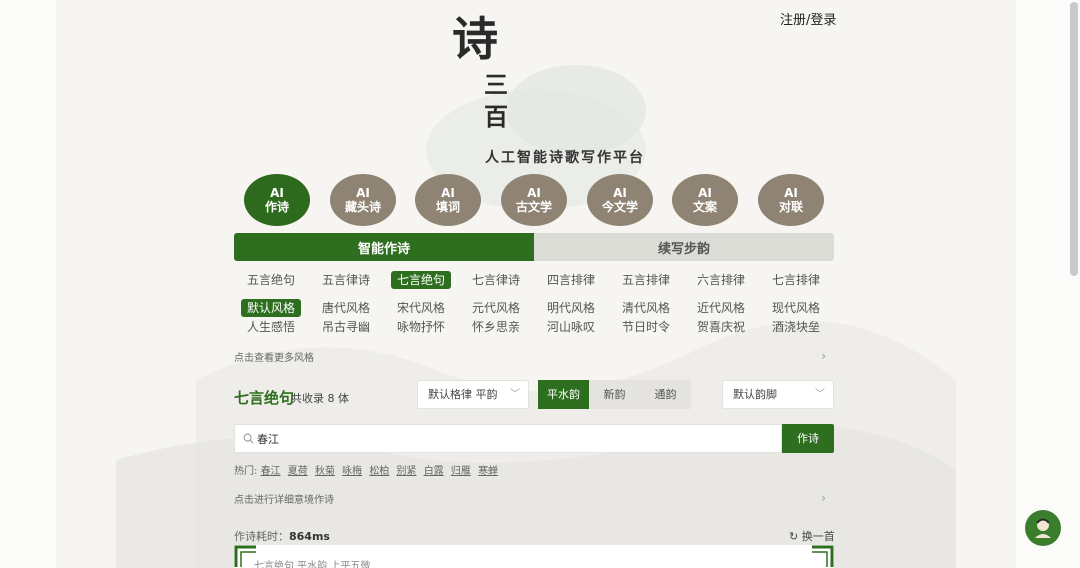  I want to click on category-label-2: 作诗, so click(276, 207).